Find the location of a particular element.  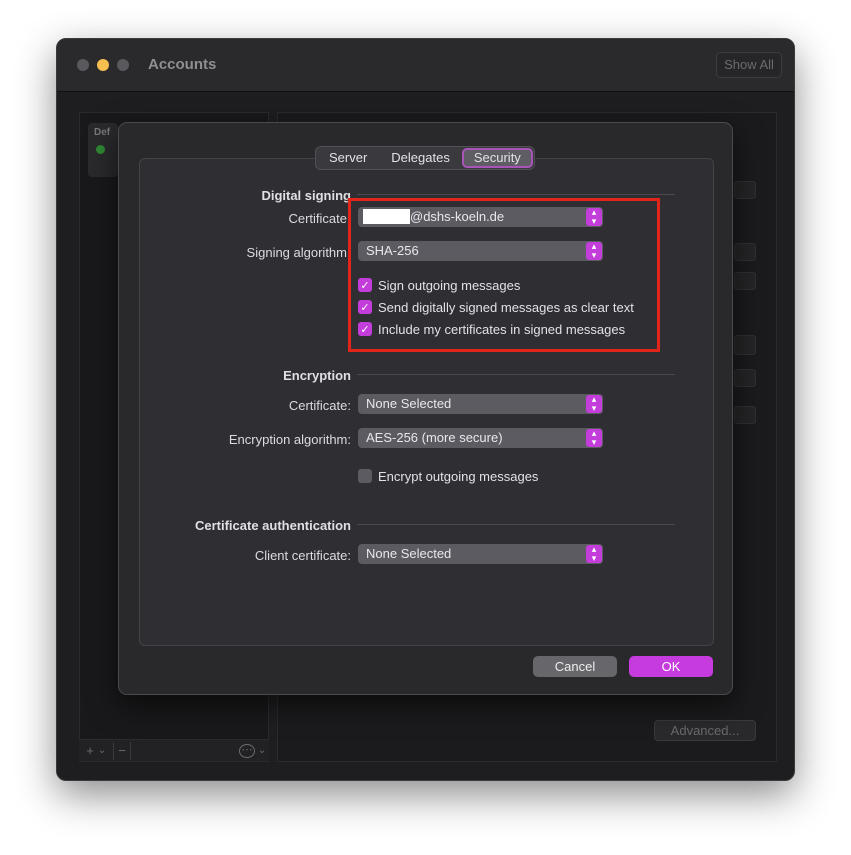

encryption-certificate-label: Certificate: is located at coordinates (319, 405).